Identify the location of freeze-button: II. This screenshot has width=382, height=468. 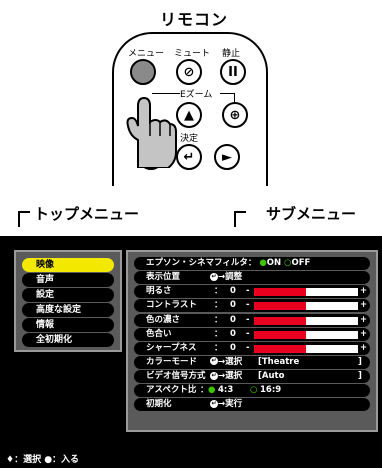
(233, 72).